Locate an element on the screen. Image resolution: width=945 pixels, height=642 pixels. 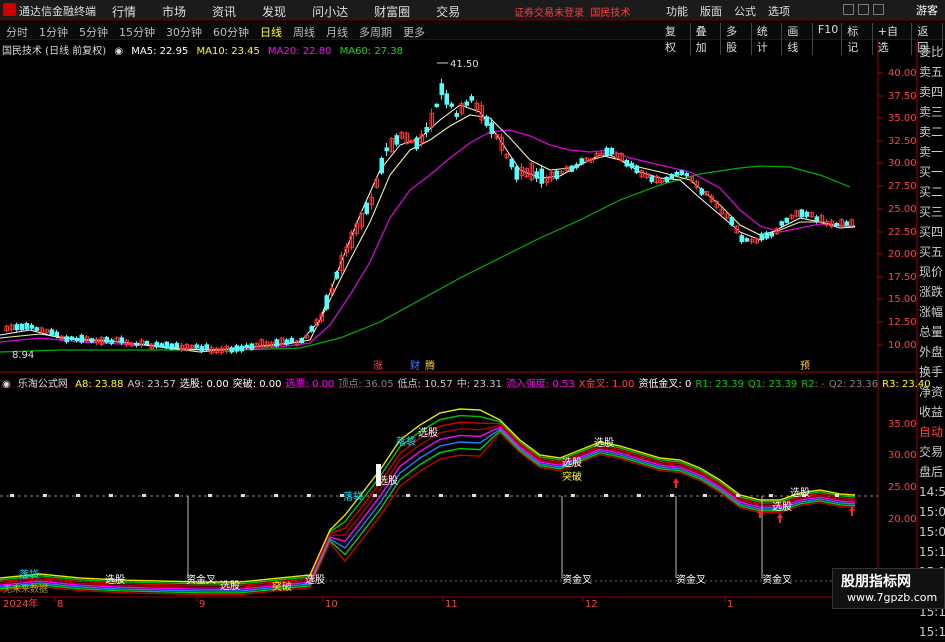
time-label: 12 is located at coordinates (591, 604).